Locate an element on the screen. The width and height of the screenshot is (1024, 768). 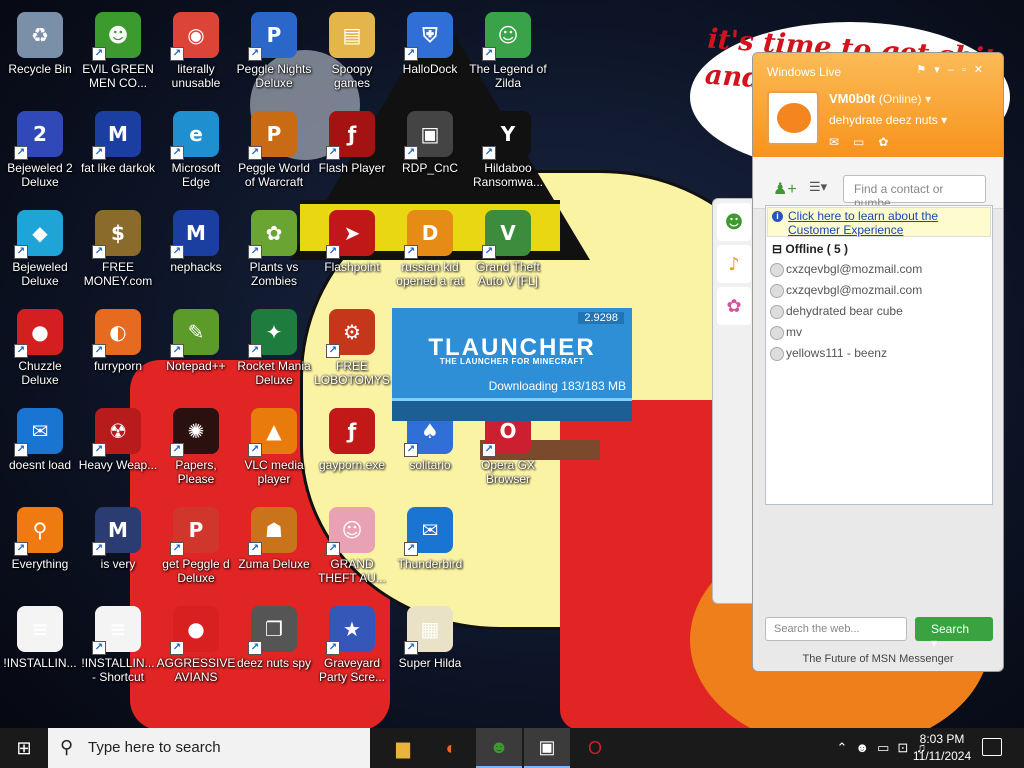
desktop-icon: P ↗ Peggle Nights Deluxe is located at coordinates (274, 54).